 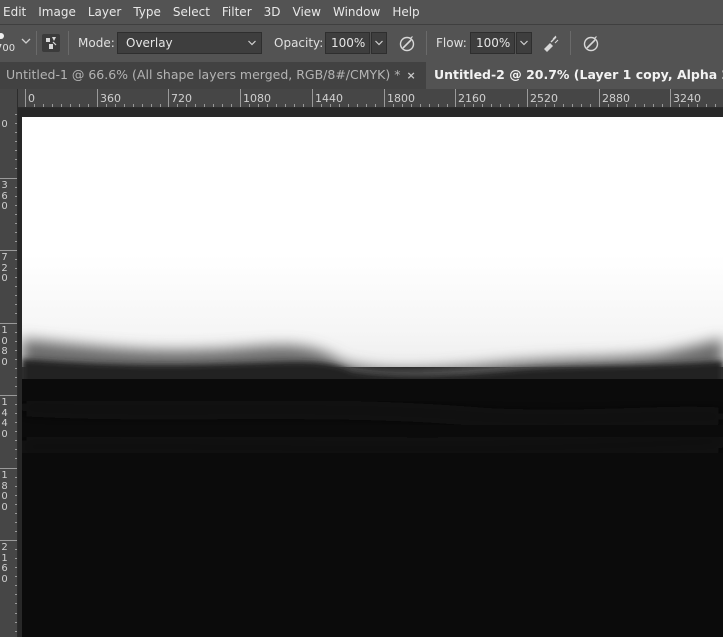 I want to click on menu-layer: Layer, so click(x=104, y=12).